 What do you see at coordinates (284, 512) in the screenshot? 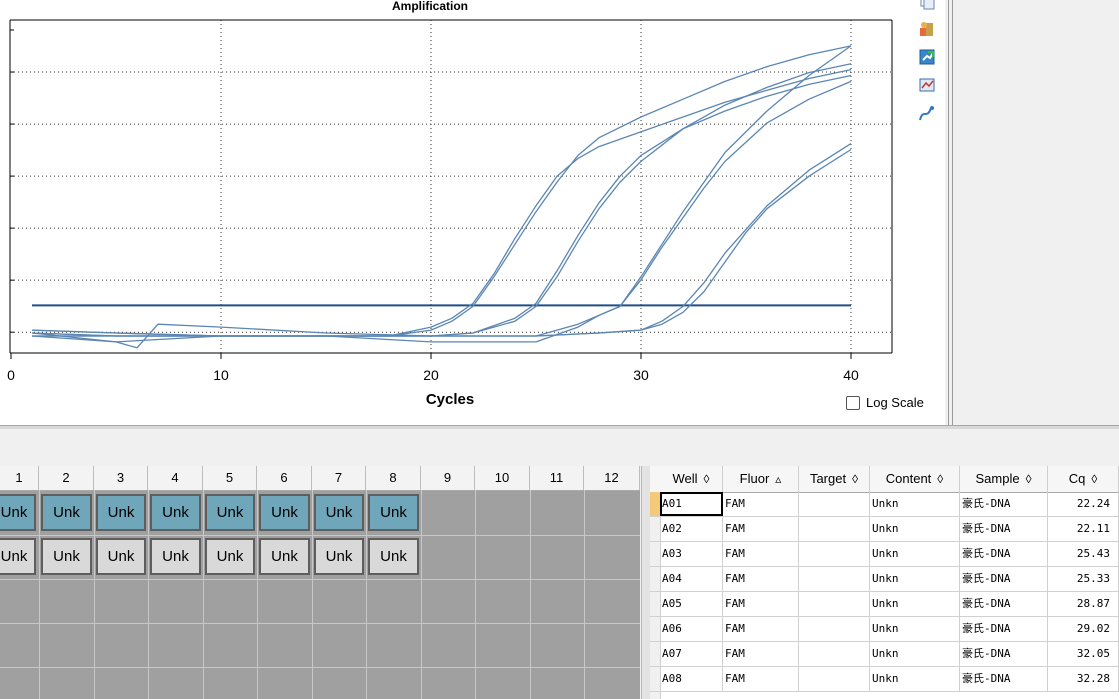
I see `plate-well-a6: Unk` at bounding box center [284, 512].